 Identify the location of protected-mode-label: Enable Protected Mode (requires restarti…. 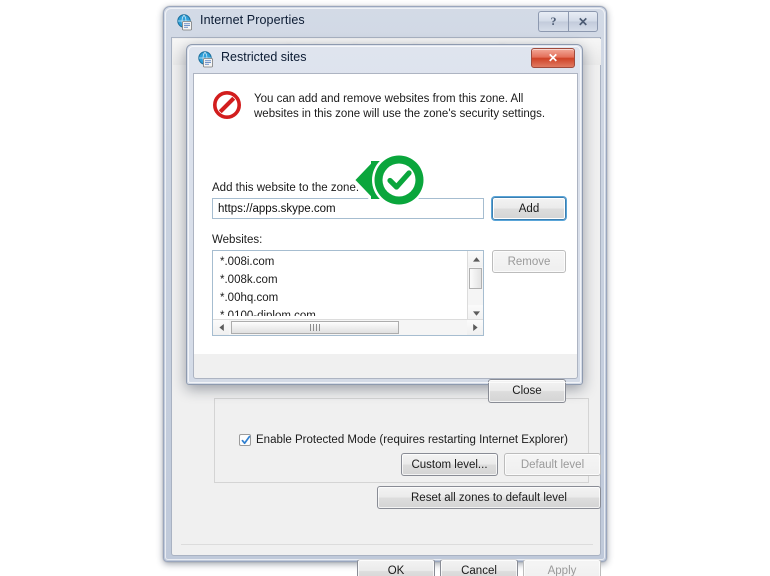
(412, 440).